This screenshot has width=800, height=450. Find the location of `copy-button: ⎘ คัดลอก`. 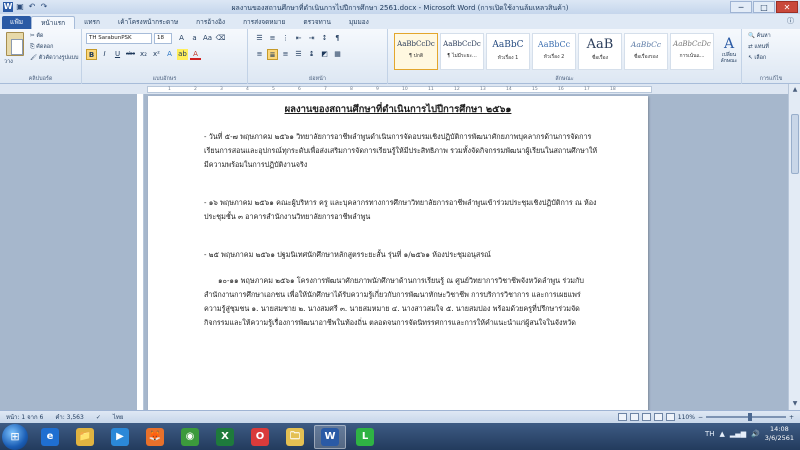

copy-button: ⎘ คัดลอก is located at coordinates (41, 47).